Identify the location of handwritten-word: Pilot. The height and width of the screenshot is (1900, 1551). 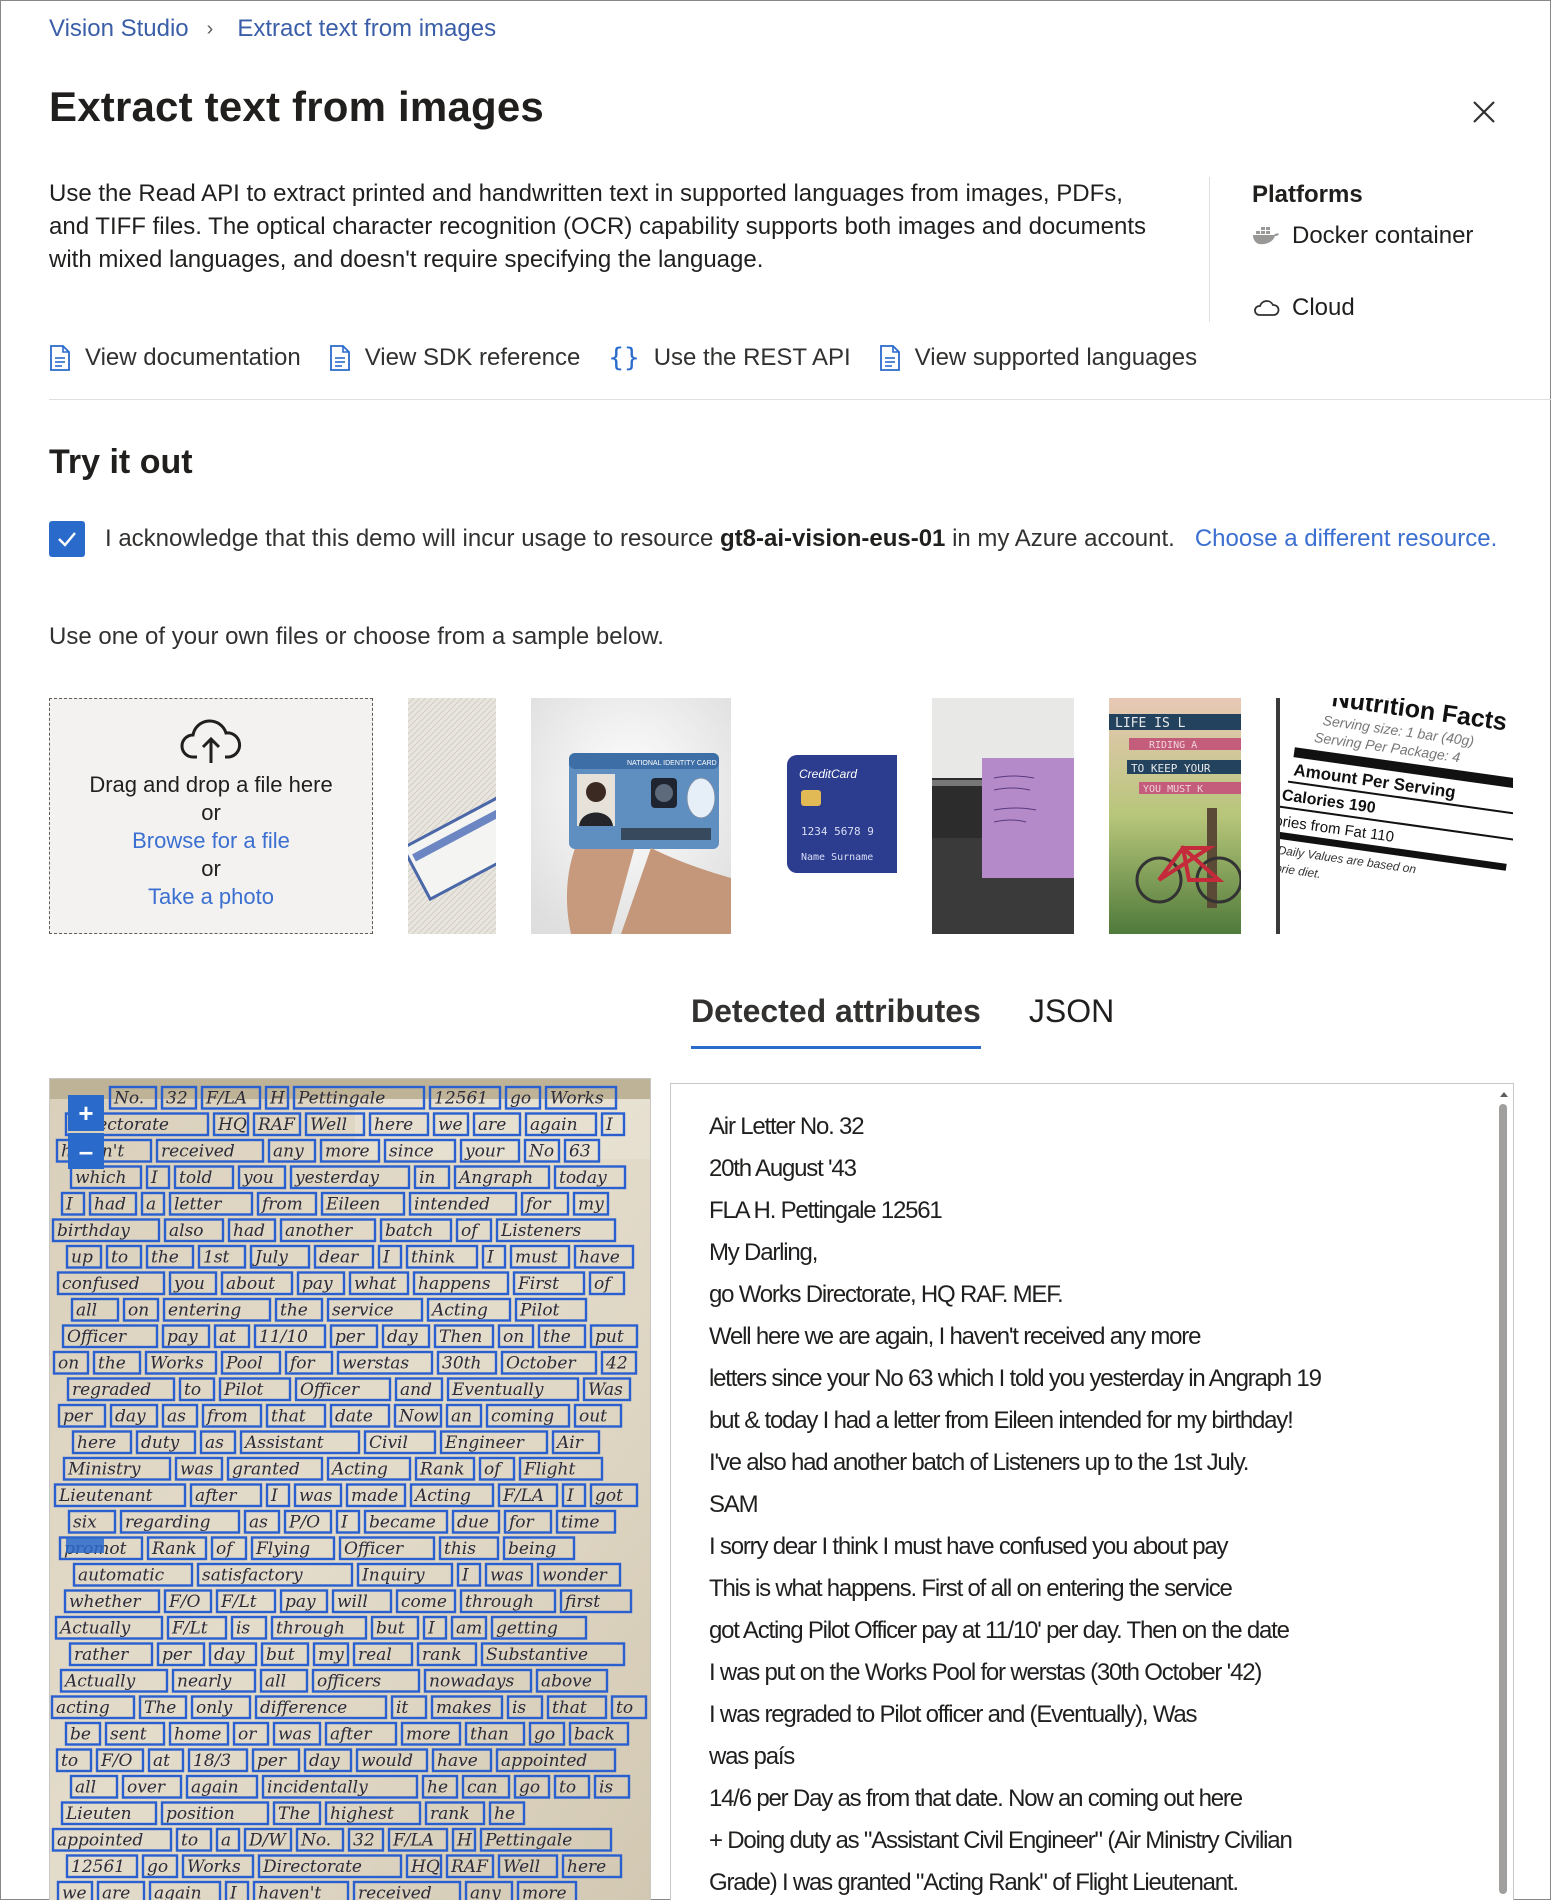
(539, 1311).